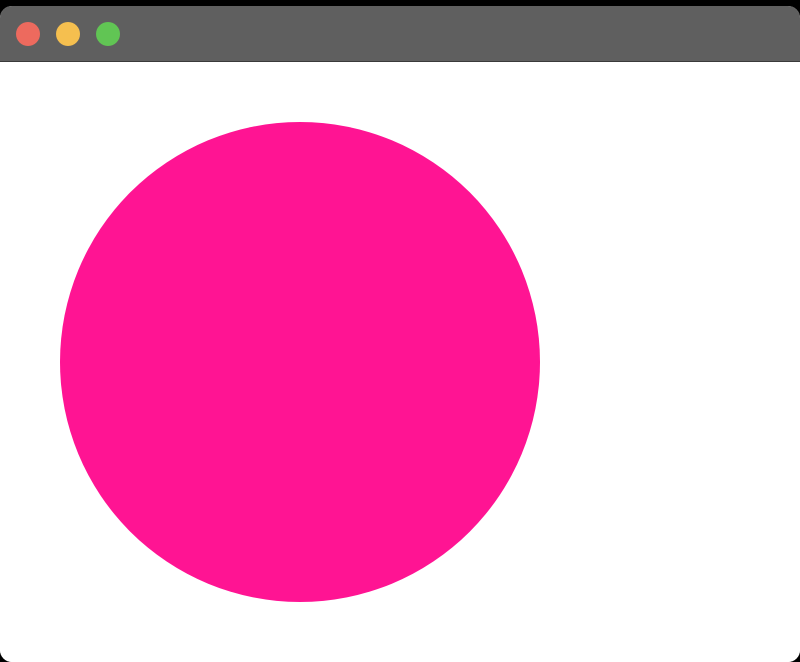 Image resolution: width=800 pixels, height=662 pixels. I want to click on window-titlebar, so click(400, 34).